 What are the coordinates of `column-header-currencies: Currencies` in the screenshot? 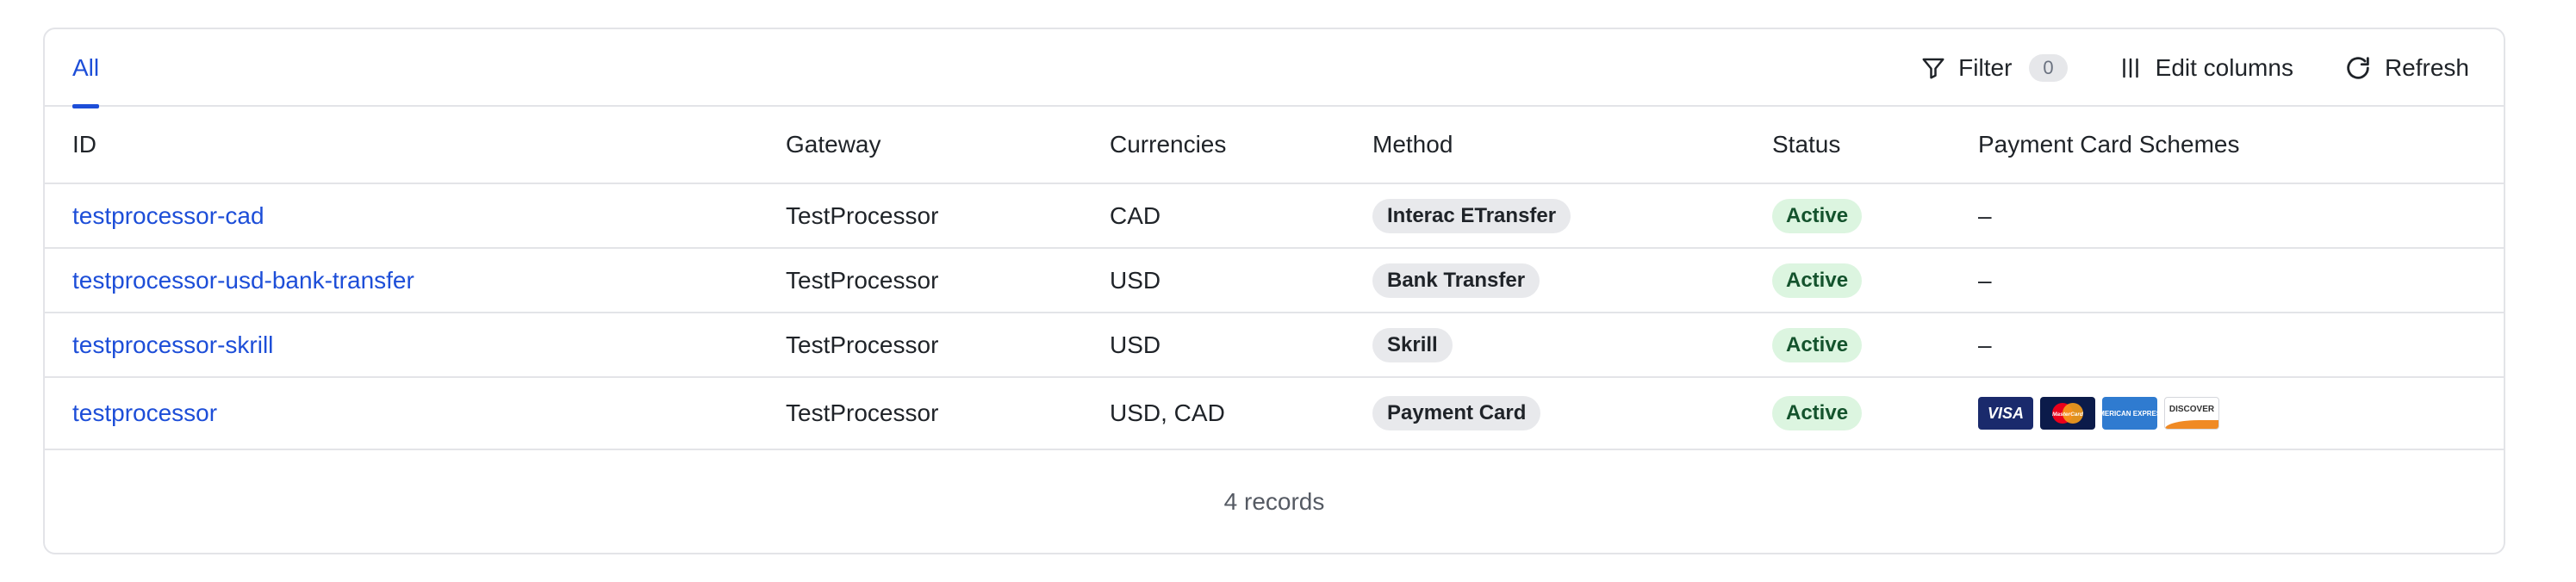 It's located at (1168, 145).